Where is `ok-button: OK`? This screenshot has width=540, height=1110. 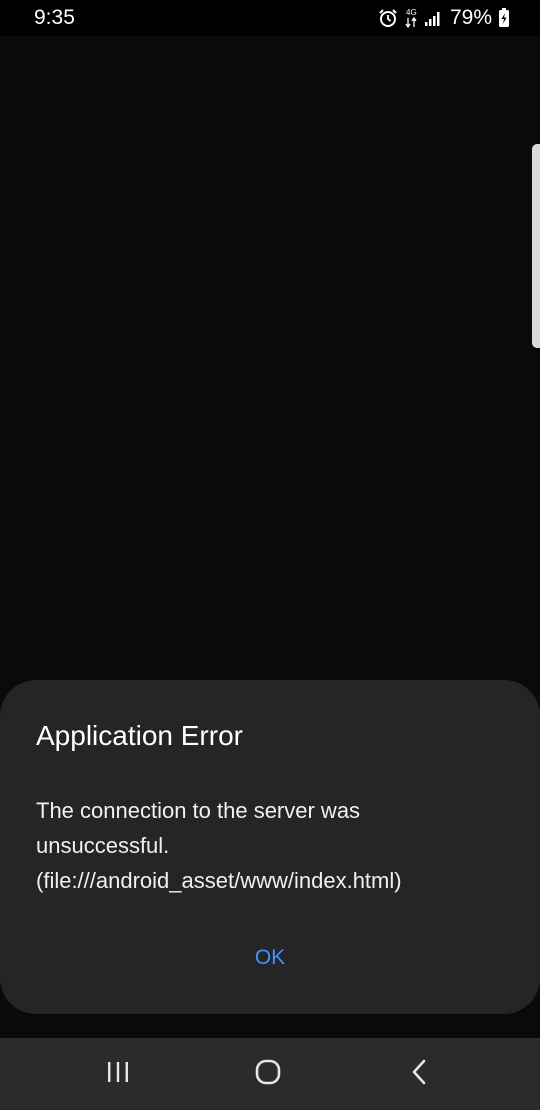
ok-button: OK is located at coordinates (270, 958).